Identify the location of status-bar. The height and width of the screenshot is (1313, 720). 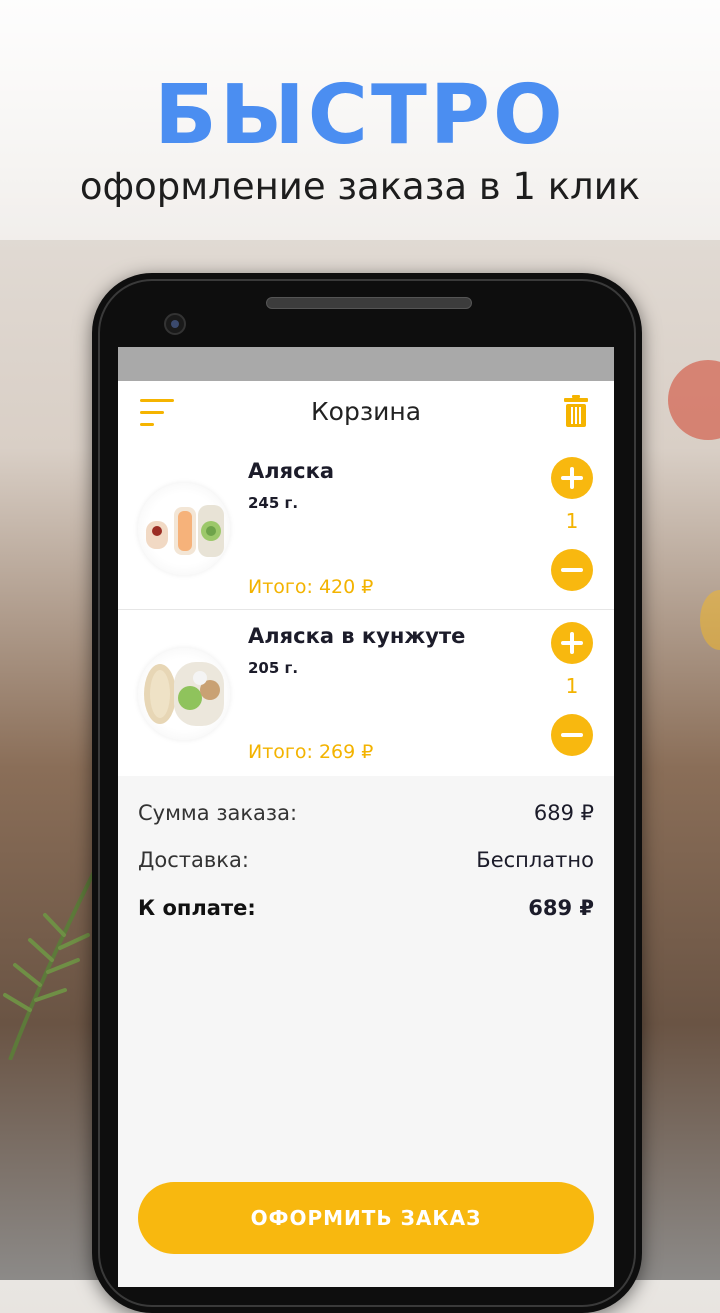
(366, 364).